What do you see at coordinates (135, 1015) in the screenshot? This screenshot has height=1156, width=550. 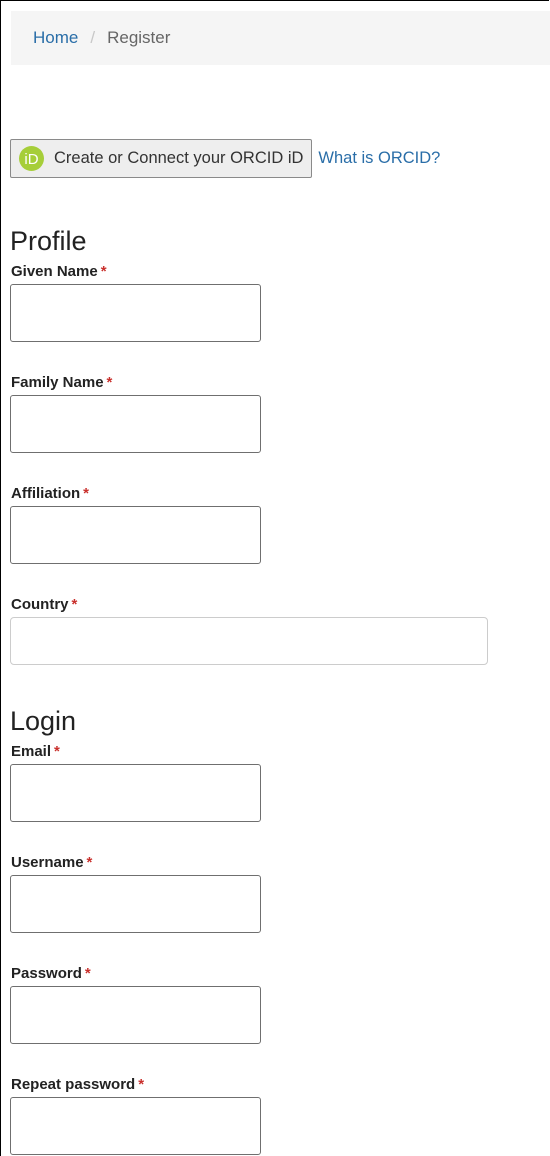 I see `password-input` at bounding box center [135, 1015].